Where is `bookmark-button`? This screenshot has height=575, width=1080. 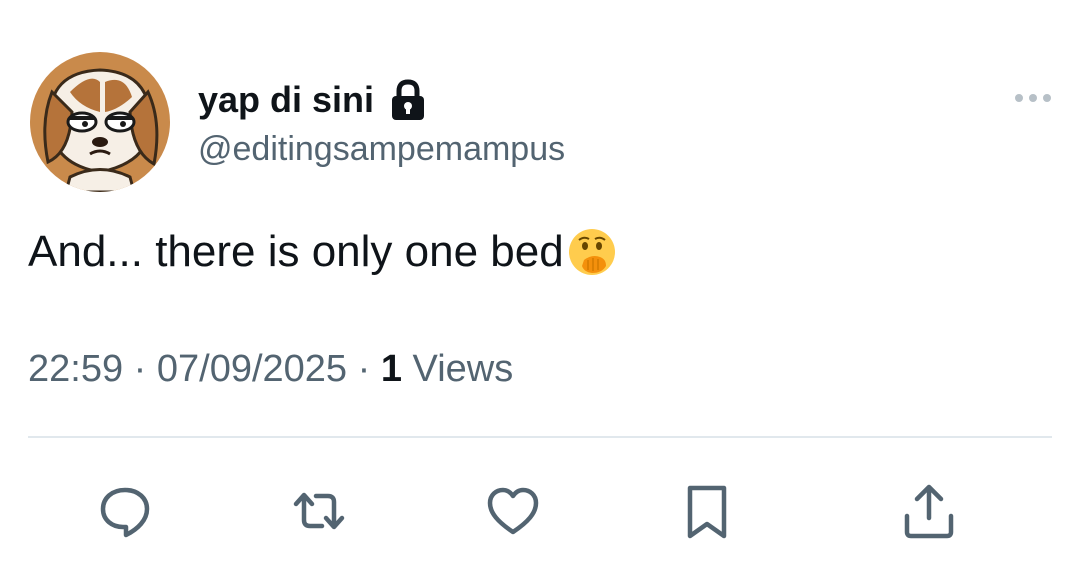 bookmark-button is located at coordinates (707, 511).